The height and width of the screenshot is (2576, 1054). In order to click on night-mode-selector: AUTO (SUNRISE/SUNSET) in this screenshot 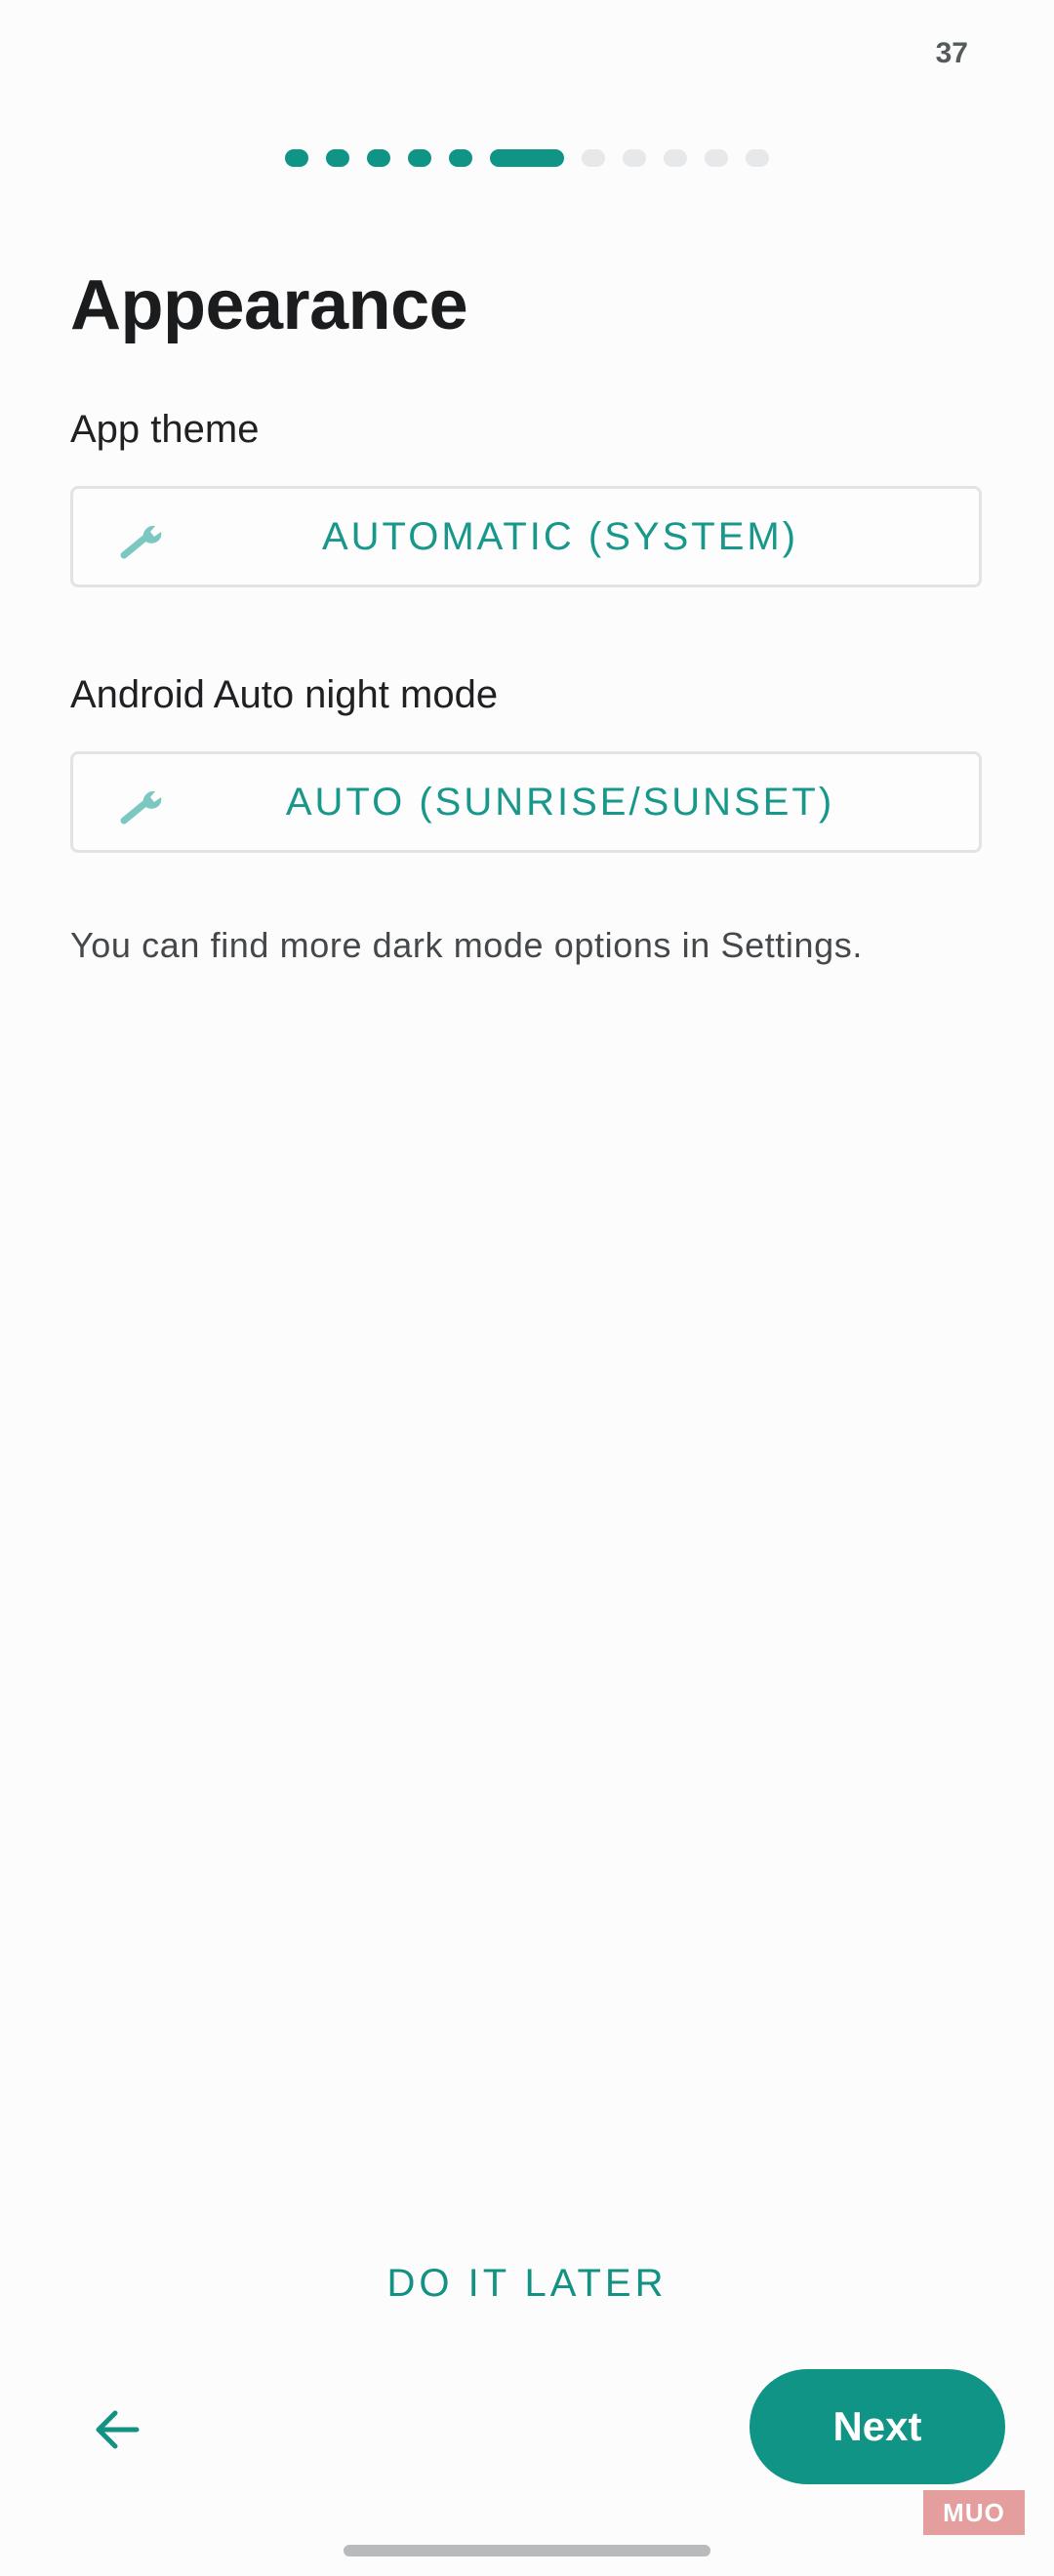, I will do `click(526, 802)`.